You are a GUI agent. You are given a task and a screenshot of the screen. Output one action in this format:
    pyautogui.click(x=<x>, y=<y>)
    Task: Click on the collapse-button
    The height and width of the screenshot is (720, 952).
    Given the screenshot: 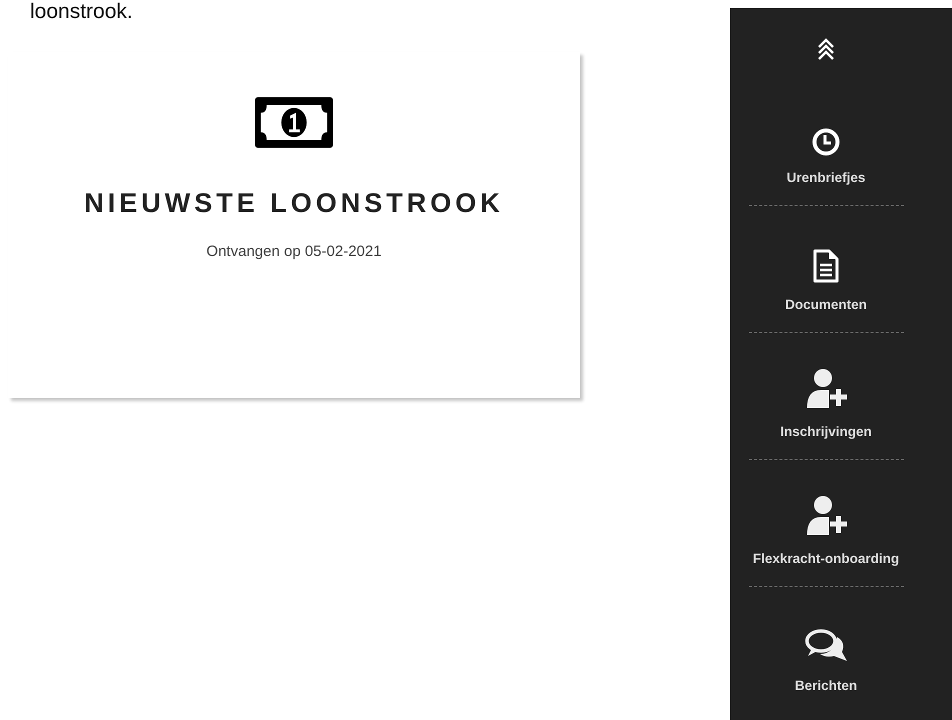 What is the action you would take?
    pyautogui.click(x=826, y=49)
    